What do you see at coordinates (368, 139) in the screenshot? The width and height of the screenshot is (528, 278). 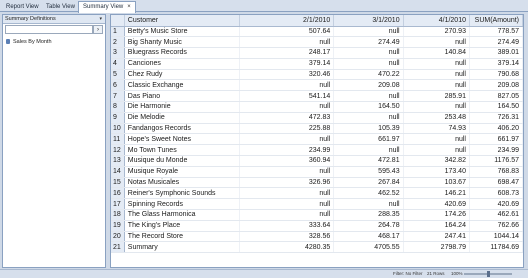 I see `value-cell-3-1-2010: 661.97` at bounding box center [368, 139].